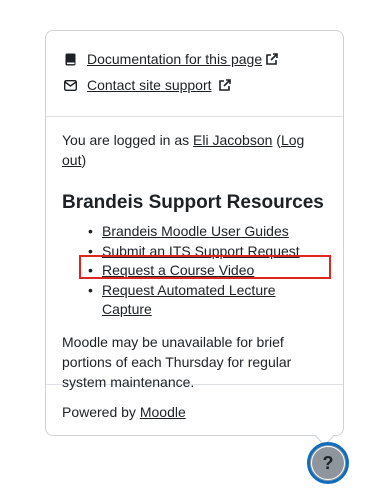 This screenshot has width=378, height=495. I want to click on documentation-link-row: Documentation for this page, so click(195, 59).